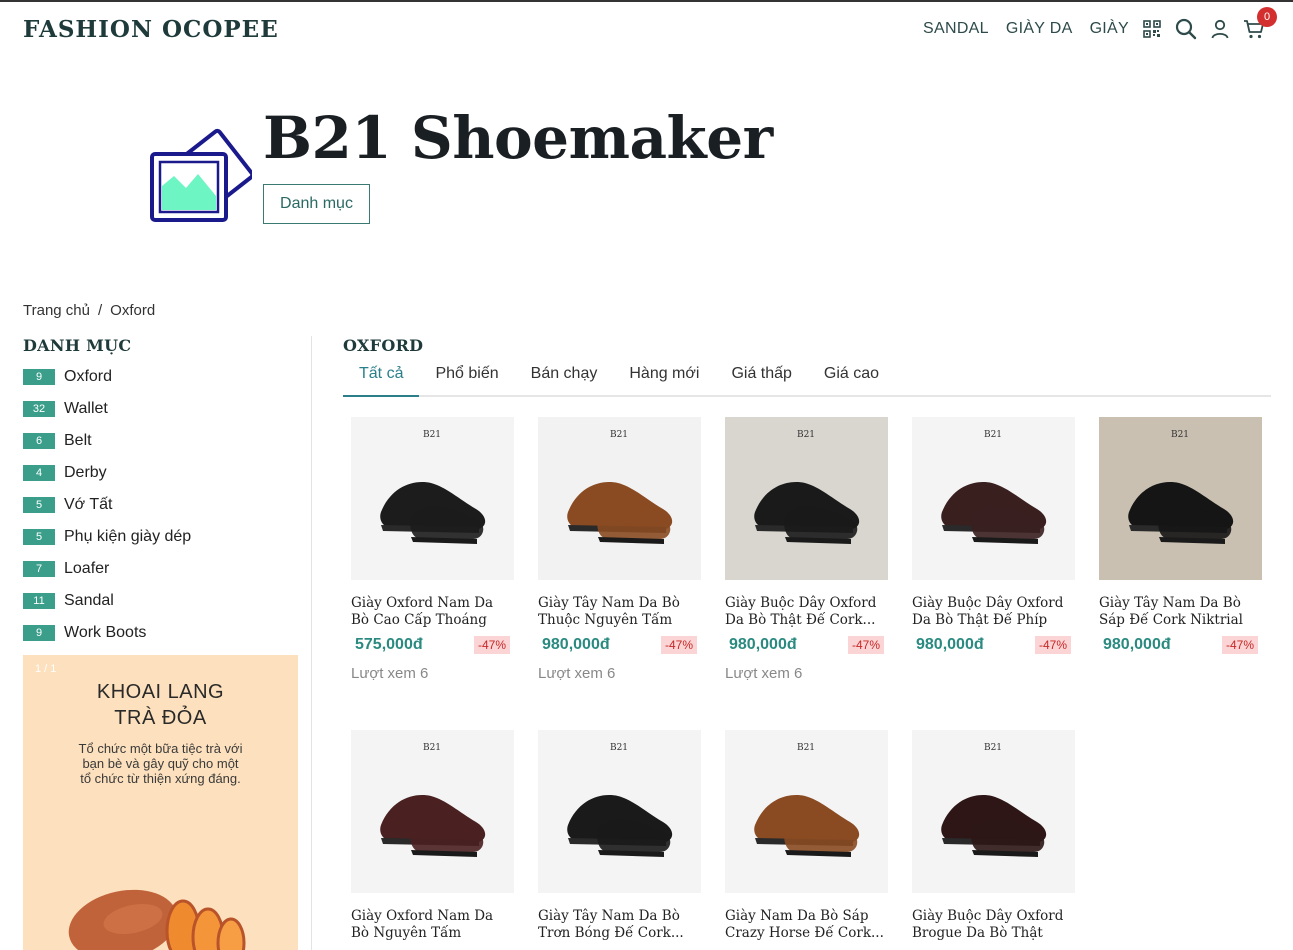  What do you see at coordinates (389, 644) in the screenshot?
I see `product-price: 575,000đ` at bounding box center [389, 644].